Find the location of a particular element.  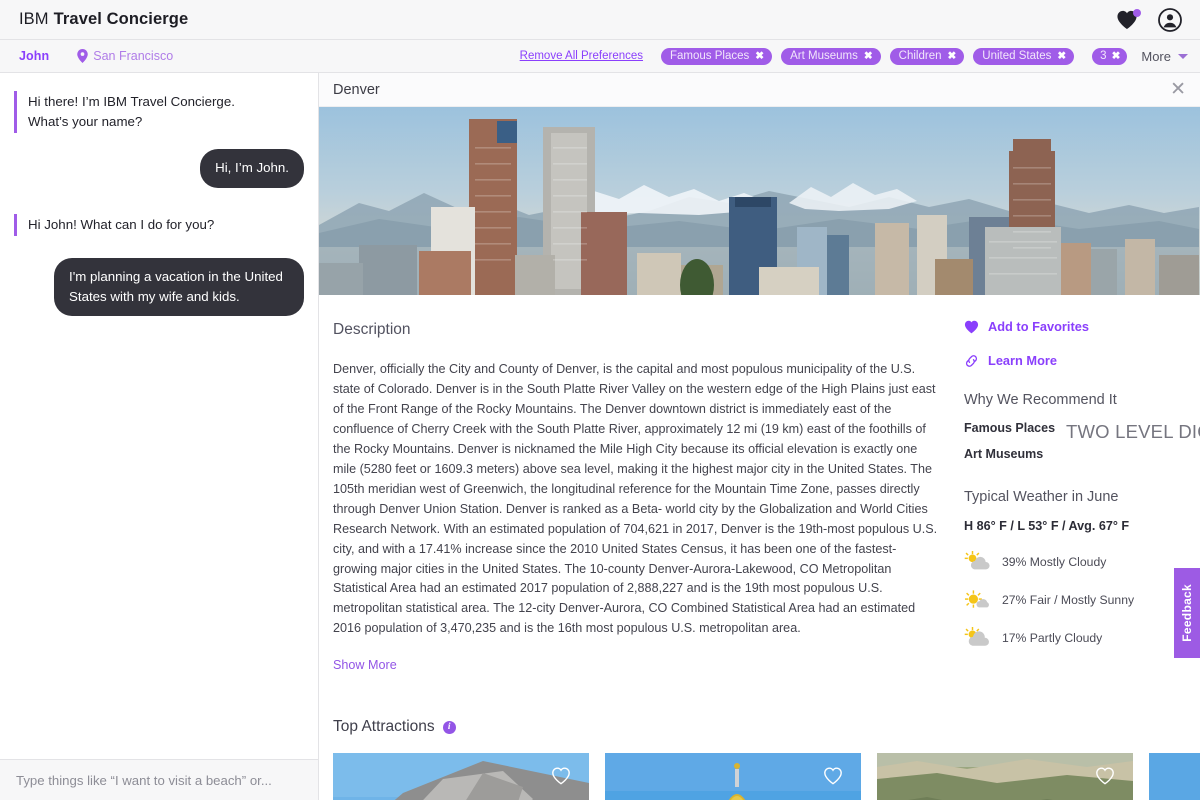

feedback-label: Feedback is located at coordinates (1187, 613).